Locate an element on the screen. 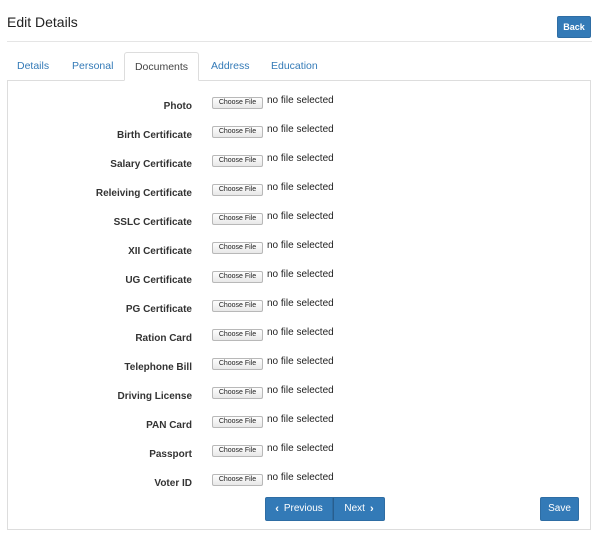 This screenshot has width=600, height=542. document-label: PG Certificate is located at coordinates (158, 309).